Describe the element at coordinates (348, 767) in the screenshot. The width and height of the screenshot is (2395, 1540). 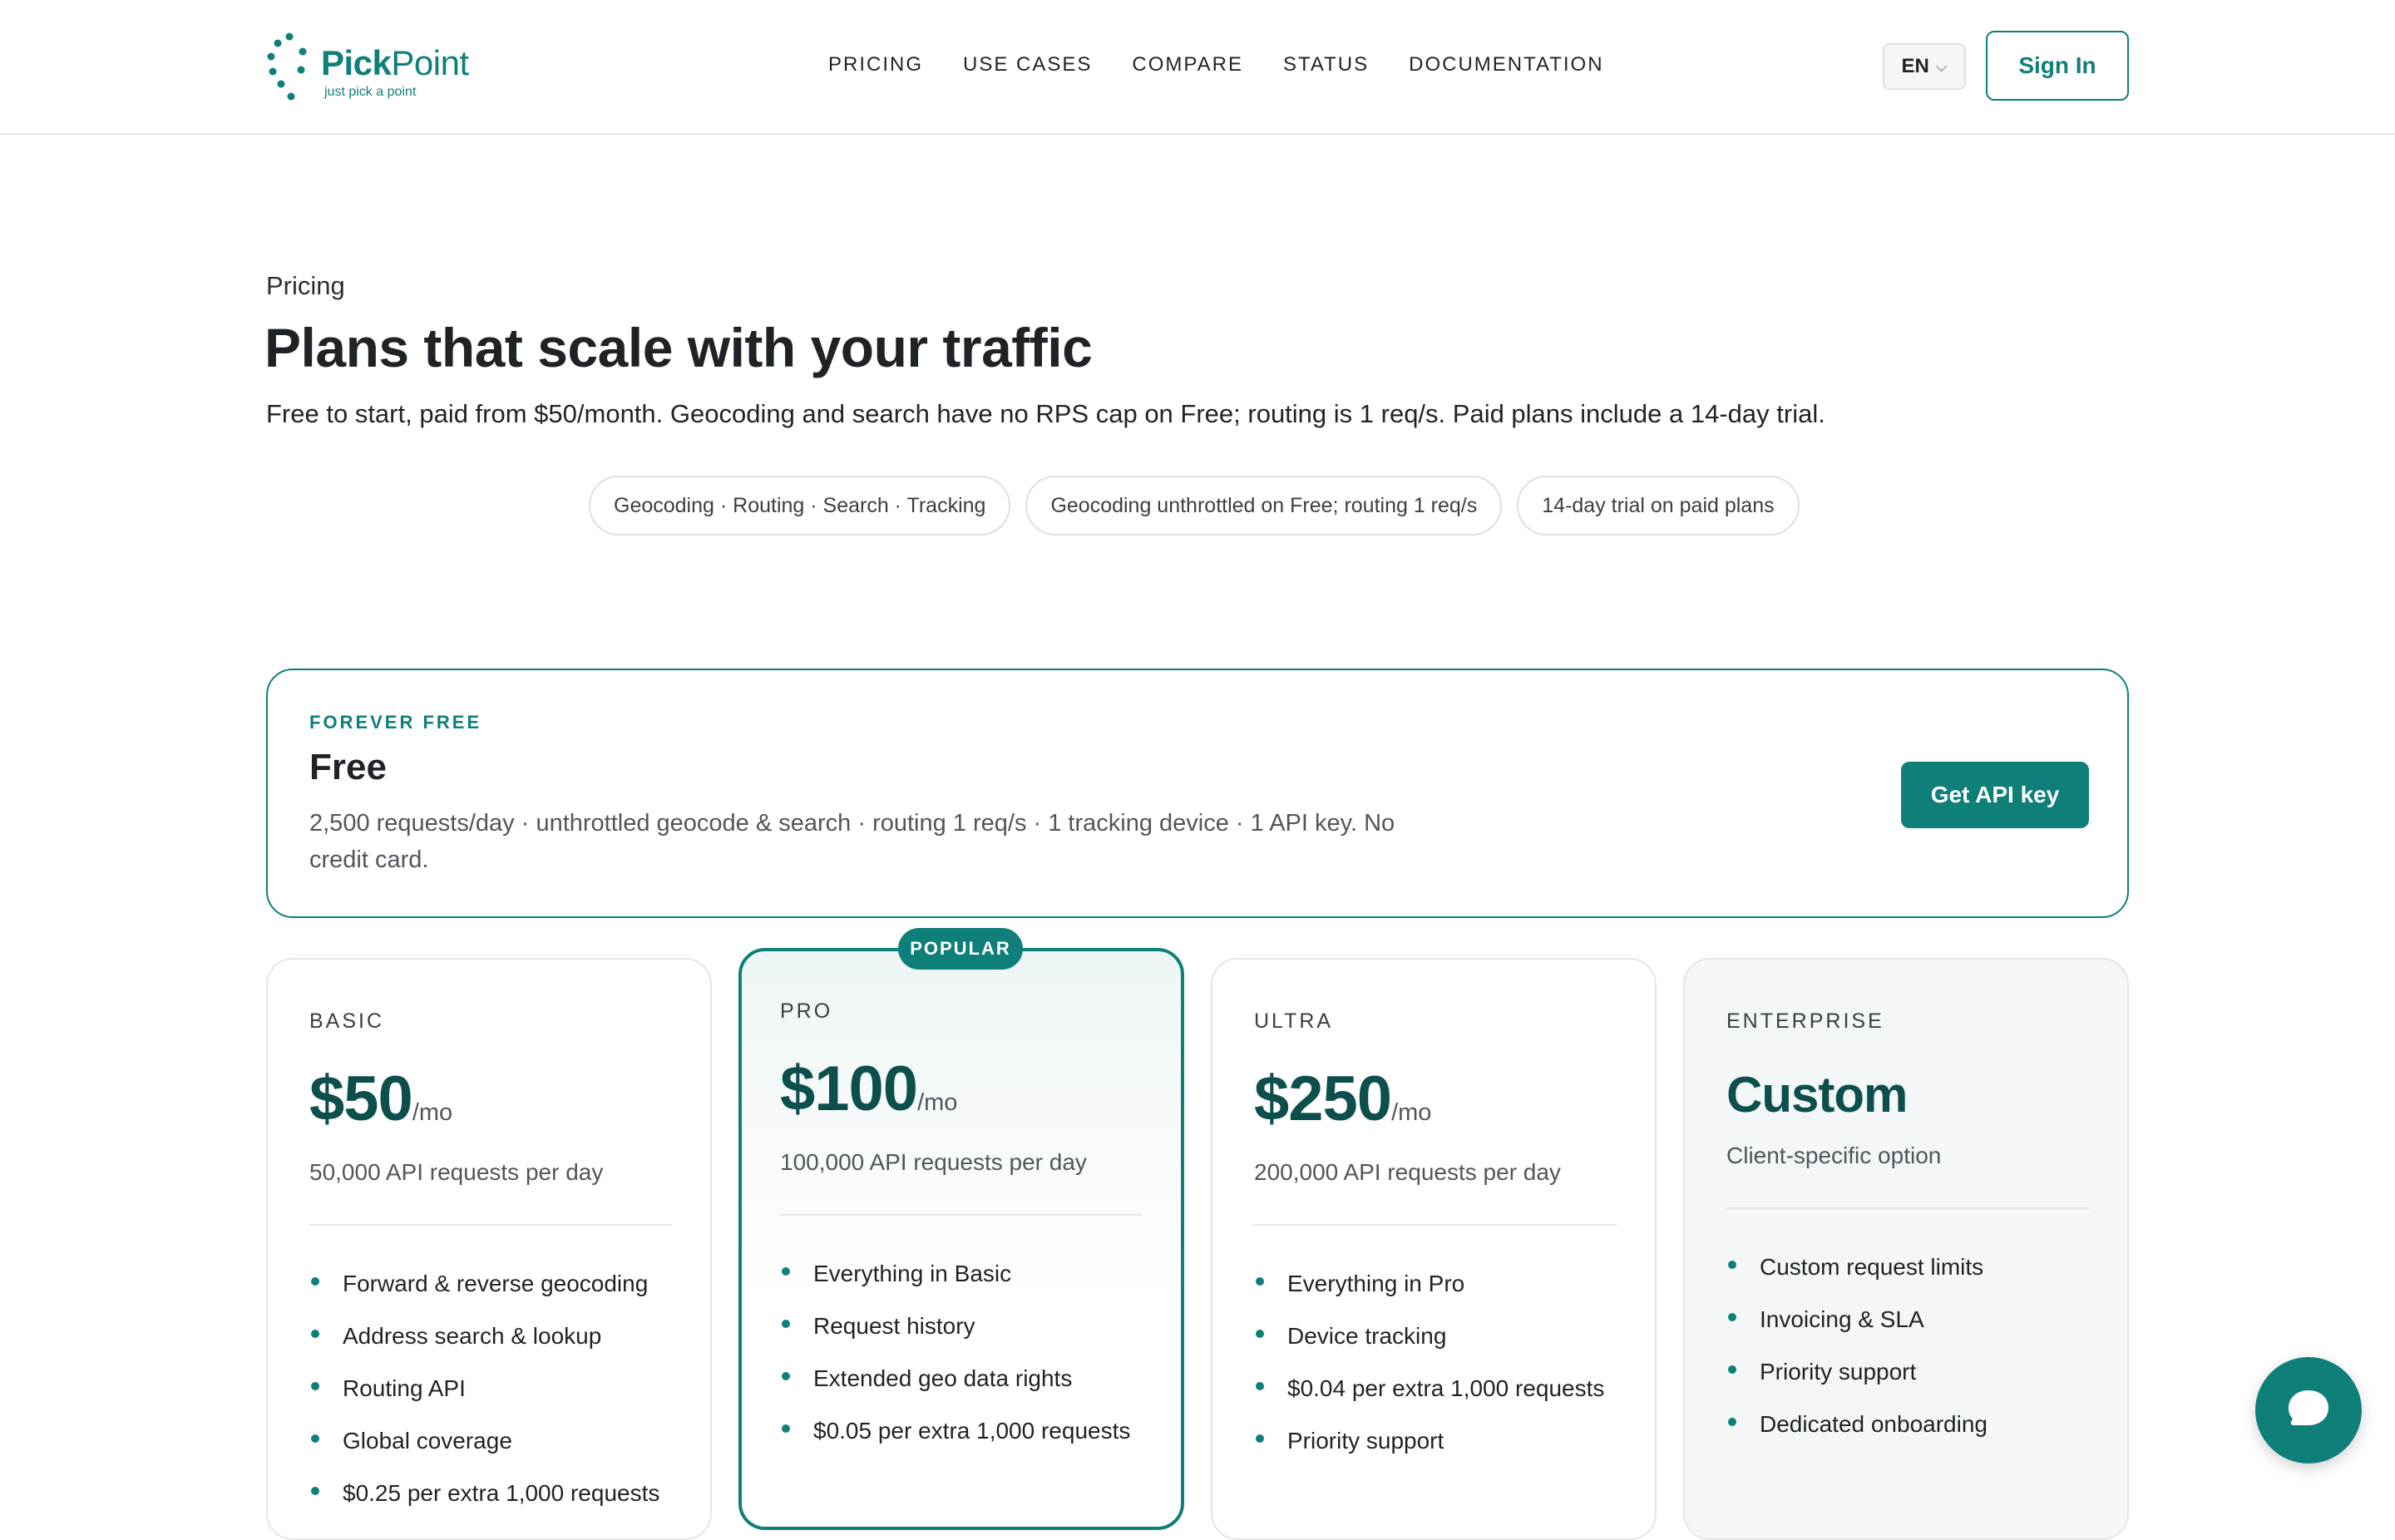
I see `free-plan-title: Free` at that location.